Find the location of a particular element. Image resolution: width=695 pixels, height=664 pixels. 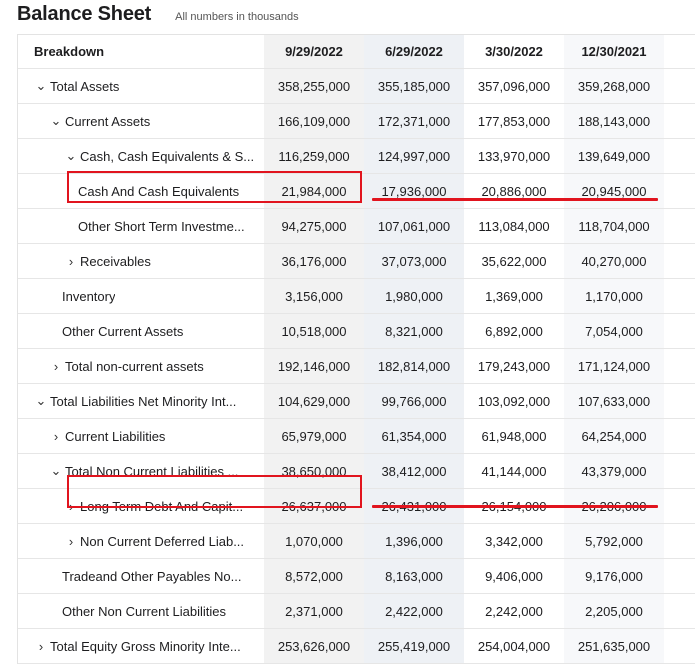

column-header-date: 3/30/2022 is located at coordinates (514, 51).